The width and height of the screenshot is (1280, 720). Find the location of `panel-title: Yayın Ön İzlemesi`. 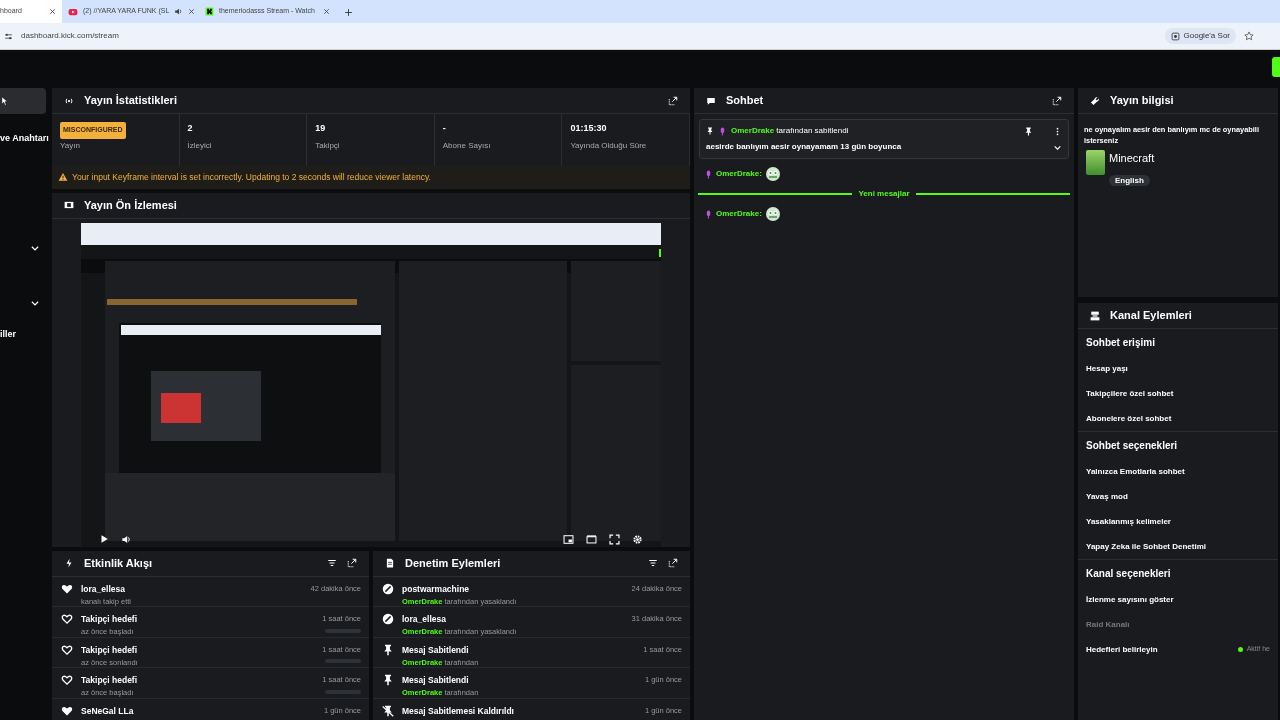

panel-title: Yayın Ön İzlemesi is located at coordinates (131, 205).